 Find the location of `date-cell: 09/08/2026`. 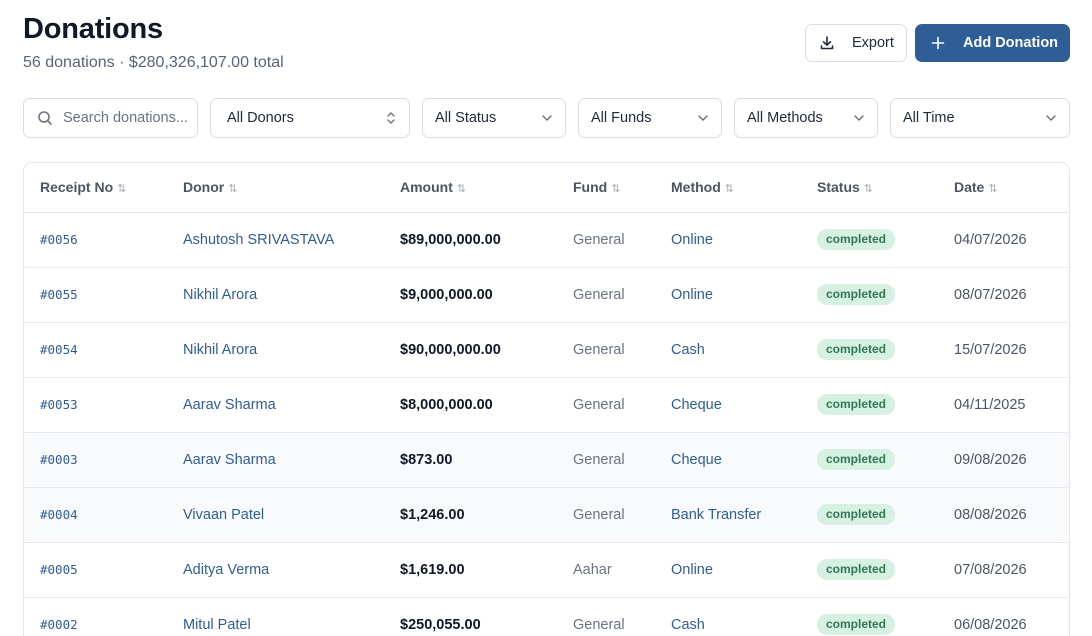

date-cell: 09/08/2026 is located at coordinates (1003, 460).